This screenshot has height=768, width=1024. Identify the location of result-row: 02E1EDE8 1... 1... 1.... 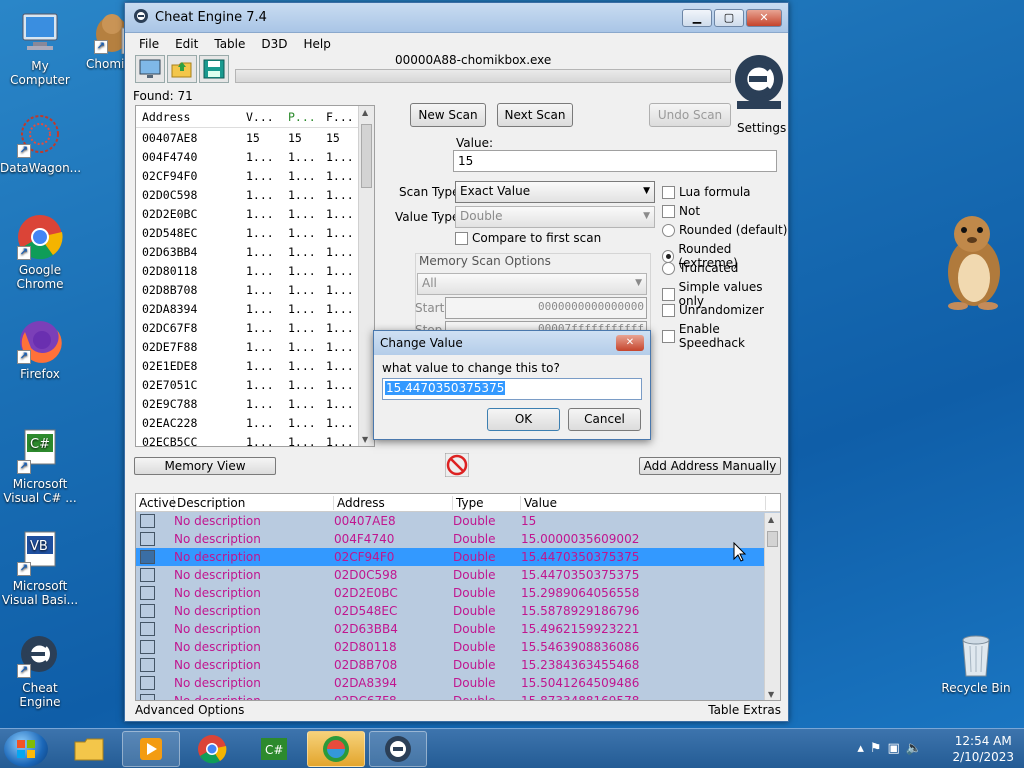
(255, 365).